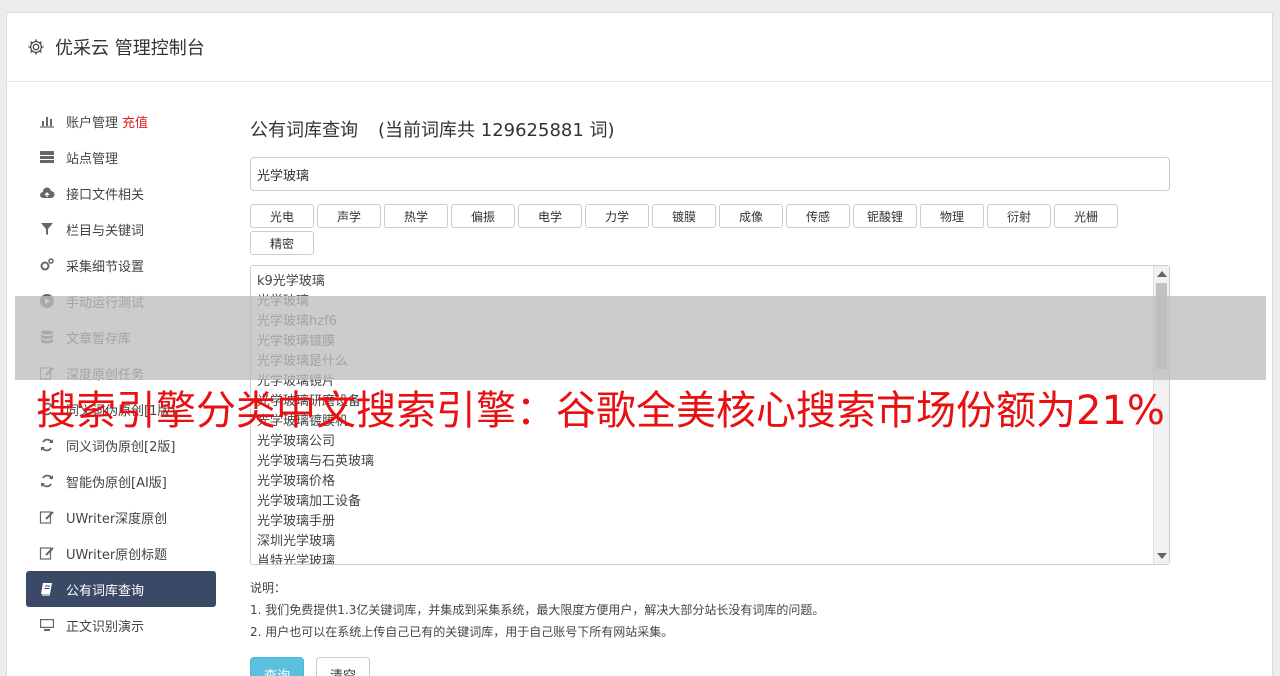 This screenshot has width=1280, height=676. What do you see at coordinates (47, 121) in the screenshot?
I see `bar-chart-icon` at bounding box center [47, 121].